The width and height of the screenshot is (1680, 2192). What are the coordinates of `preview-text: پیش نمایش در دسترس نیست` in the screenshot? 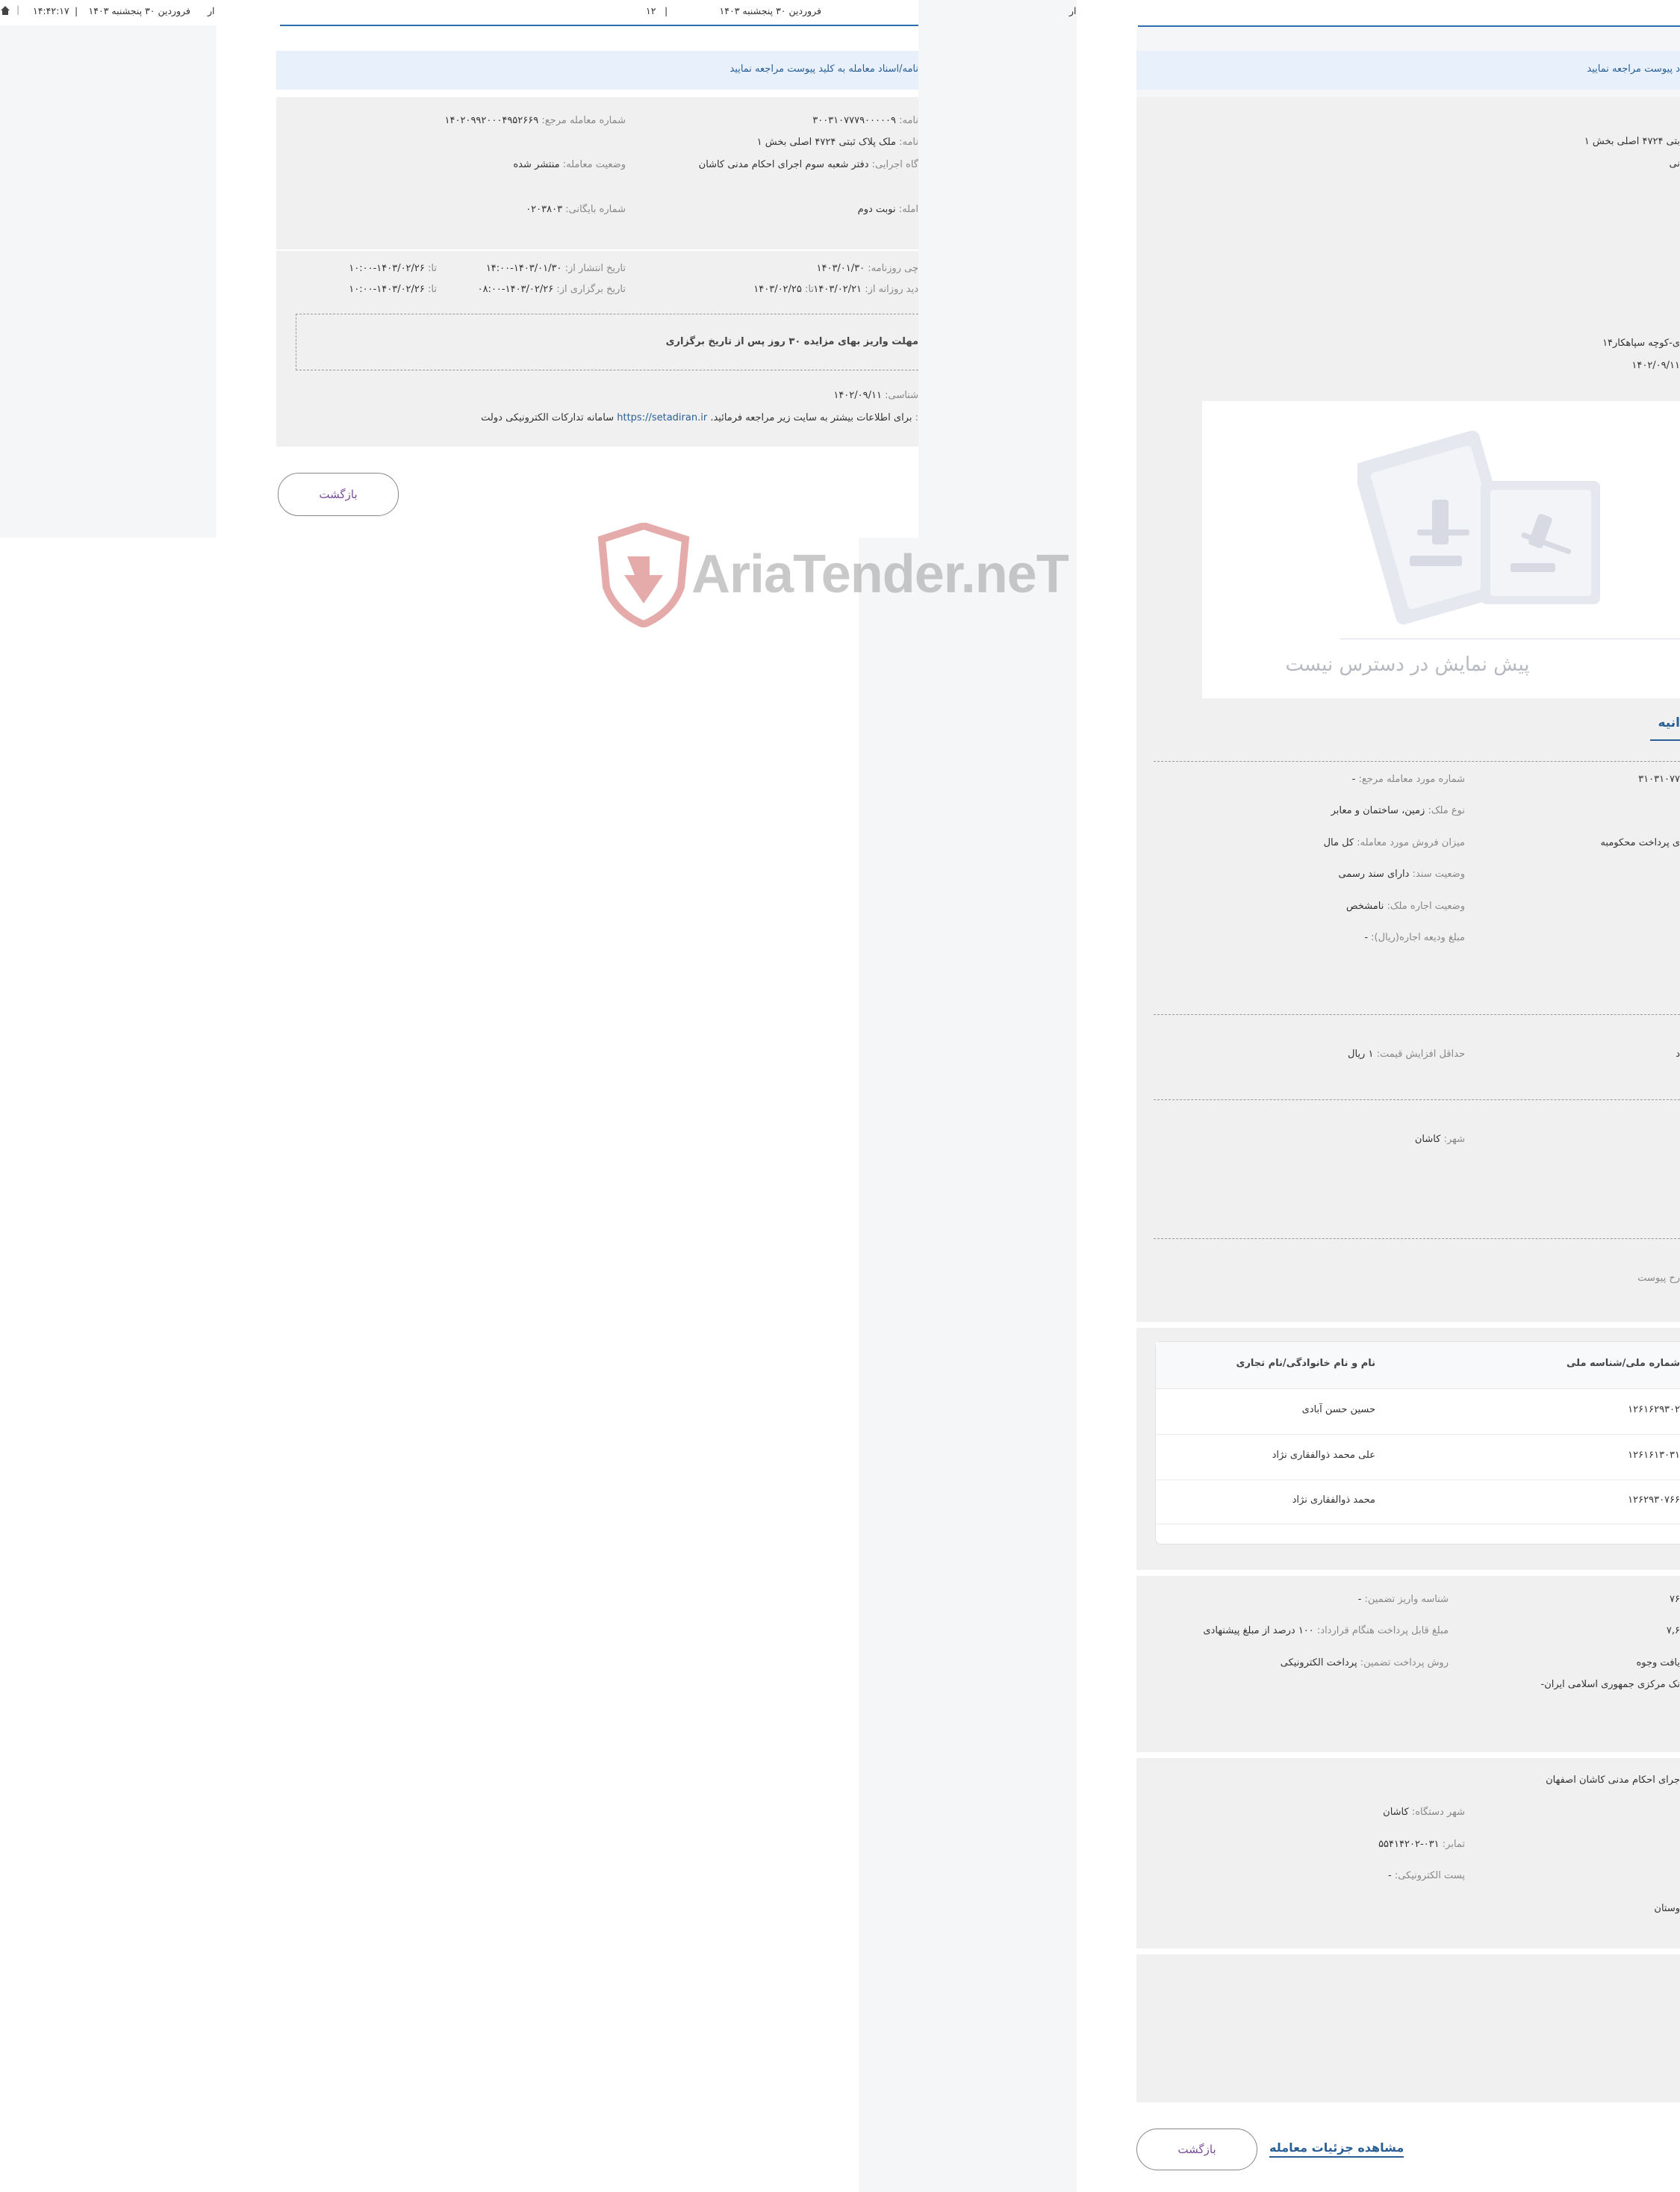 It's located at (1407, 665).